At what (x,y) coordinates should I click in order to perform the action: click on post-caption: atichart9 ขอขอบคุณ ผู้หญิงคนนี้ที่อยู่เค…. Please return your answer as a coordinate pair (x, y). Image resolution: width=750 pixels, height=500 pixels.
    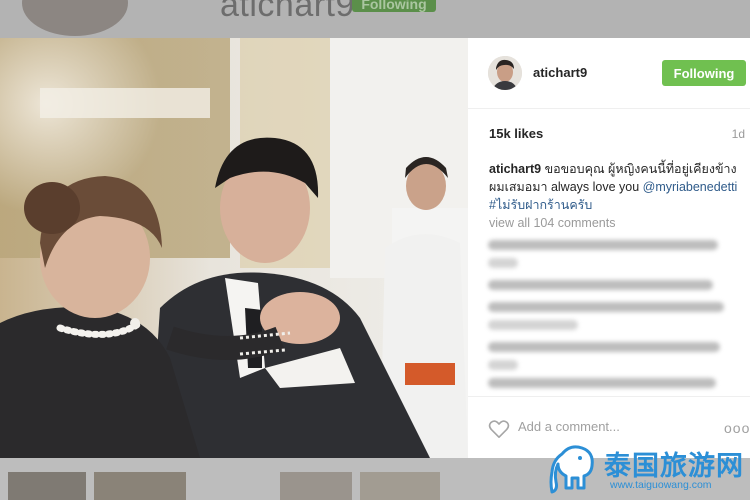
    Looking at the image, I should click on (614, 187).